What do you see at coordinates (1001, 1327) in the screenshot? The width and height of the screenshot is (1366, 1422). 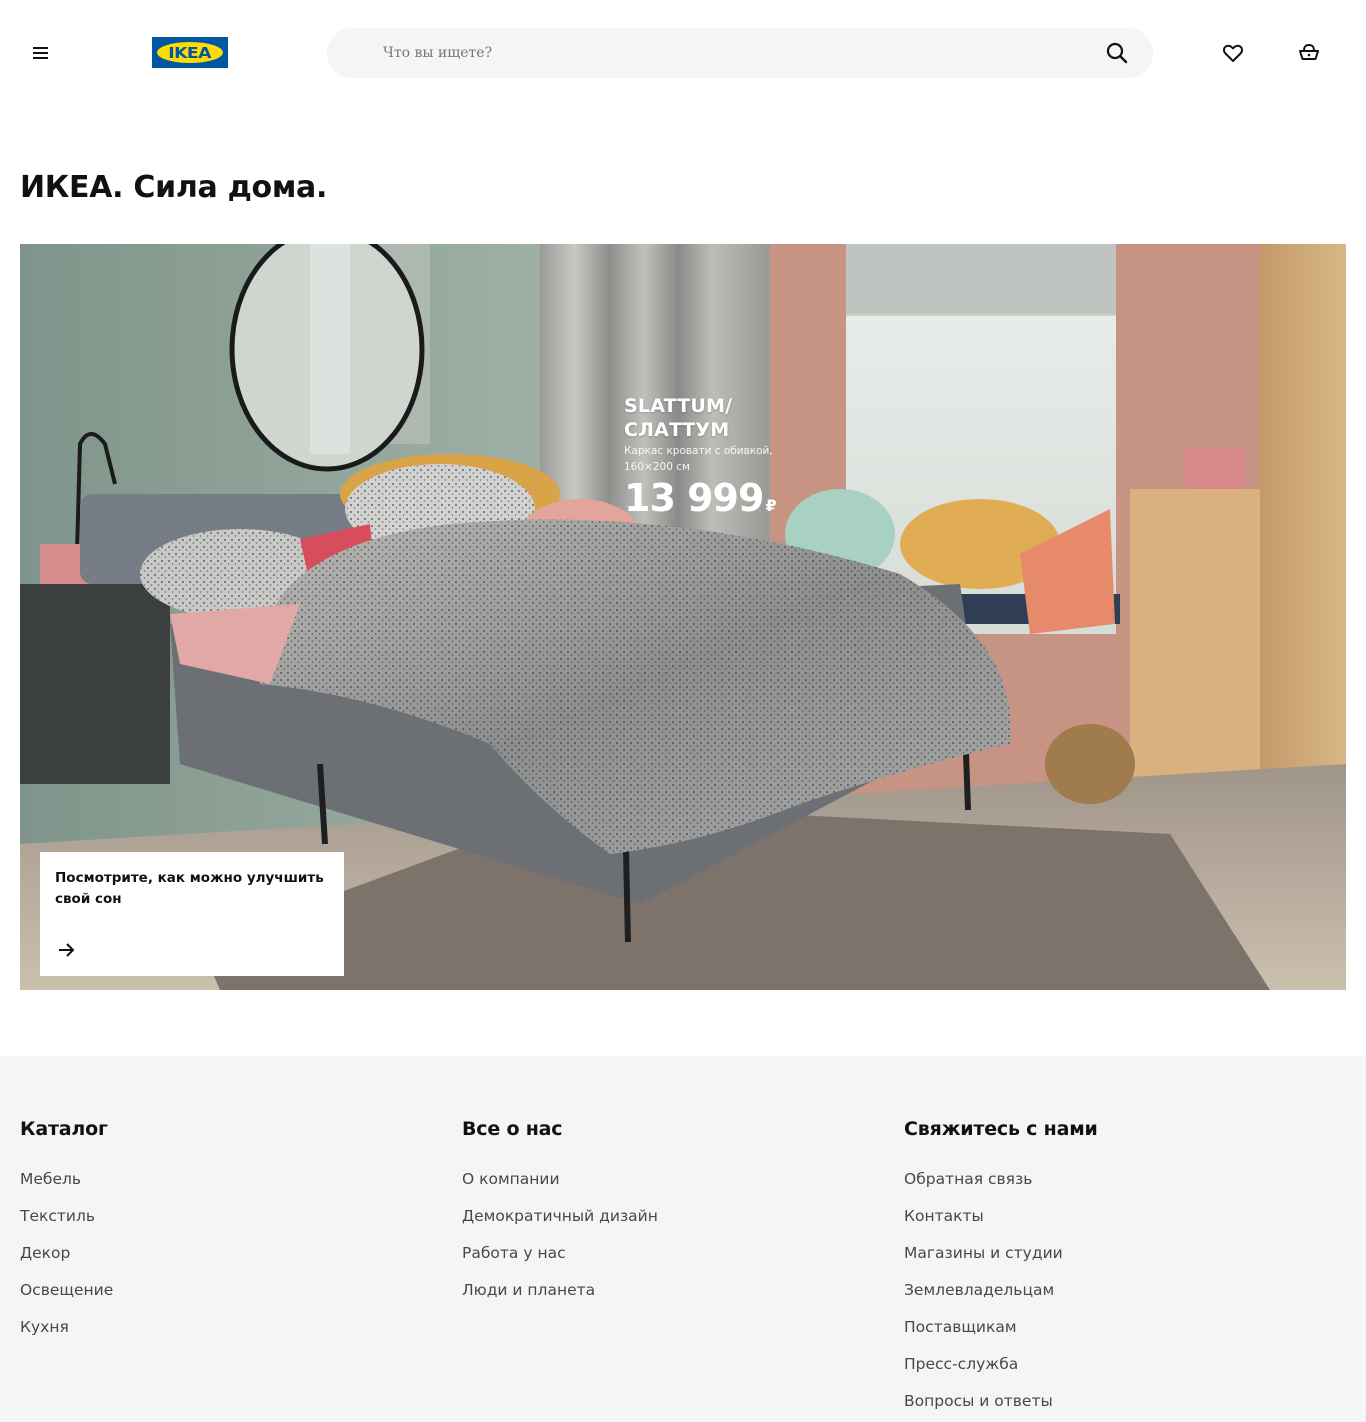 I see `footer-link: Поставщикам` at bounding box center [1001, 1327].